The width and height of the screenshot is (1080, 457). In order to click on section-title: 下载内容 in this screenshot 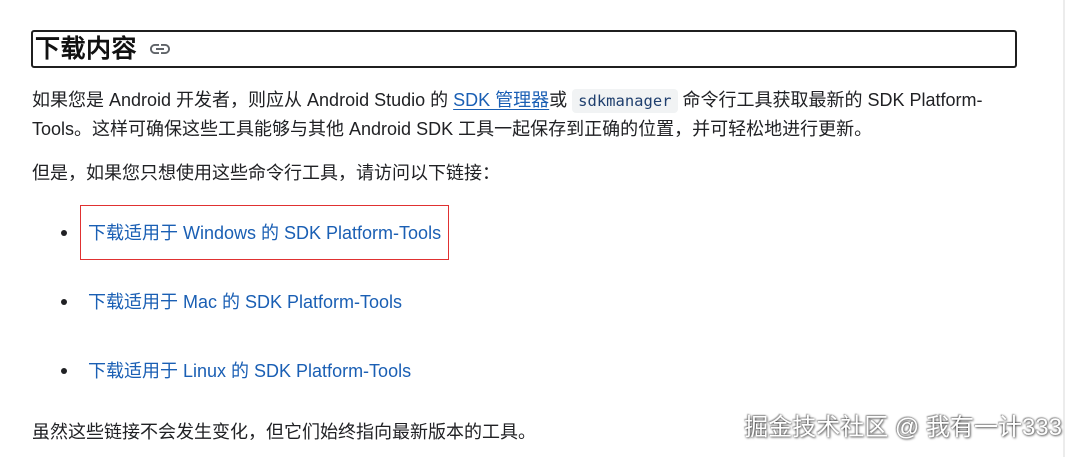, I will do `click(86, 48)`.